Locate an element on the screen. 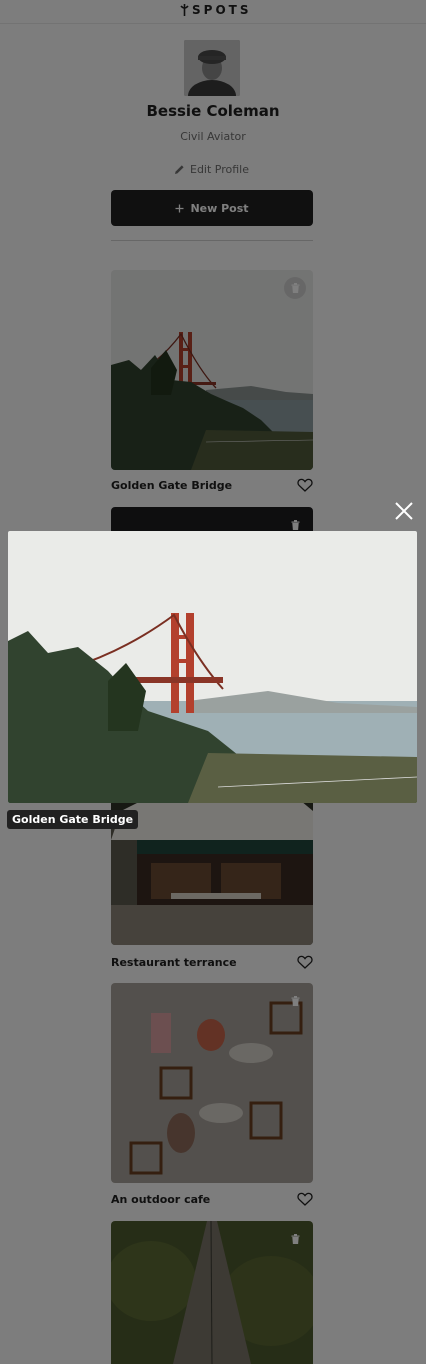 This screenshot has height=1364, width=426. modal-caption: Golden Gate Bridge is located at coordinates (73, 819).